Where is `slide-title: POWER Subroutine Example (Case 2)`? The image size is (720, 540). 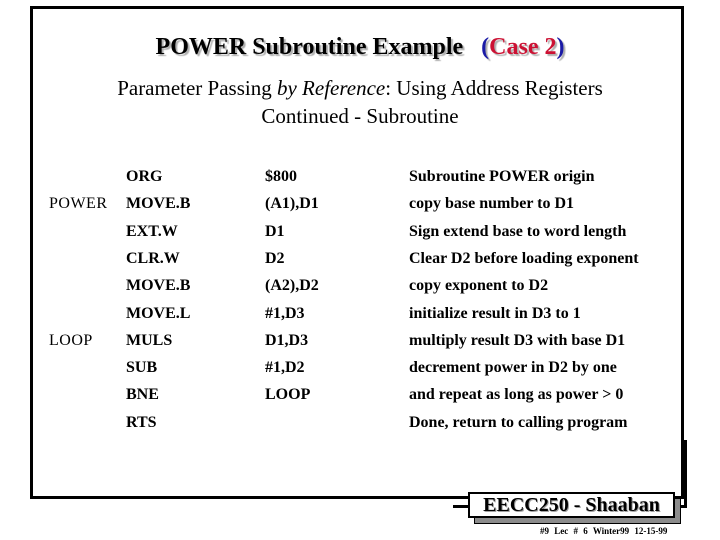 slide-title: POWER Subroutine Example (Case 2) is located at coordinates (360, 47).